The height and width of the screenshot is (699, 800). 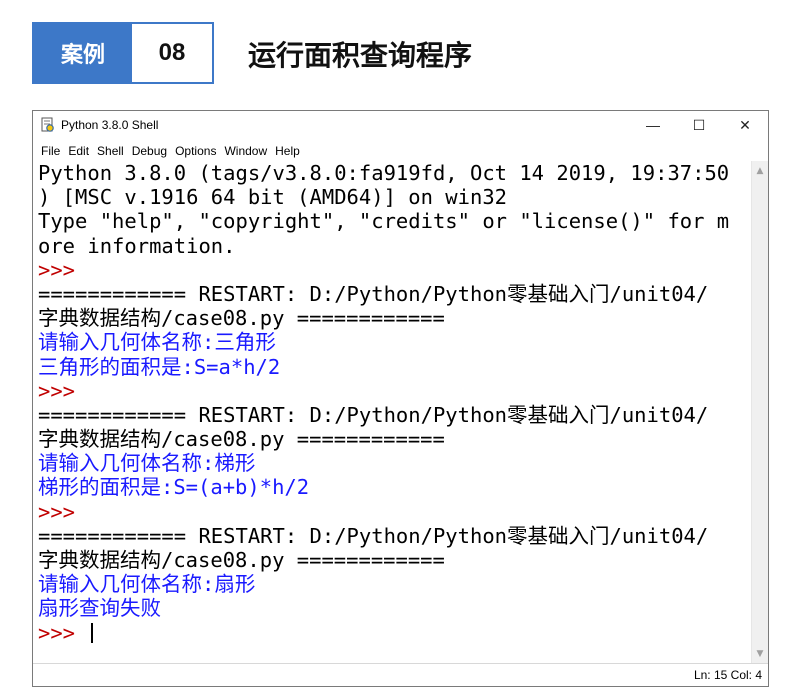 I want to click on case-banner: 案例 08 运行面积查询程序, so click(x=412, y=53).